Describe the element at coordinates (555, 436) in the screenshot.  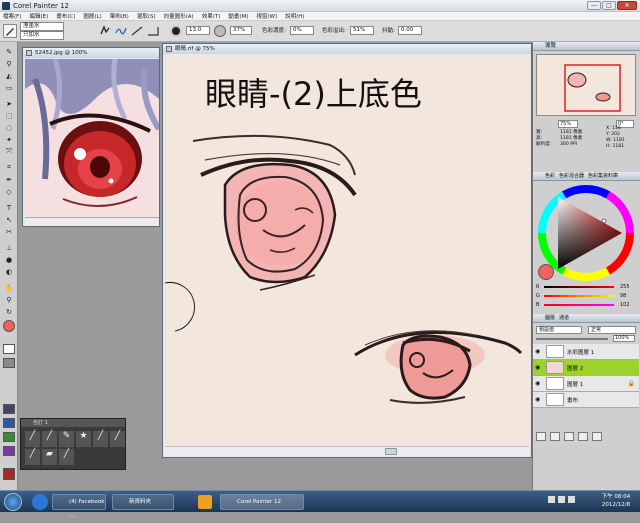
I see `layer-mask-icon` at that location.